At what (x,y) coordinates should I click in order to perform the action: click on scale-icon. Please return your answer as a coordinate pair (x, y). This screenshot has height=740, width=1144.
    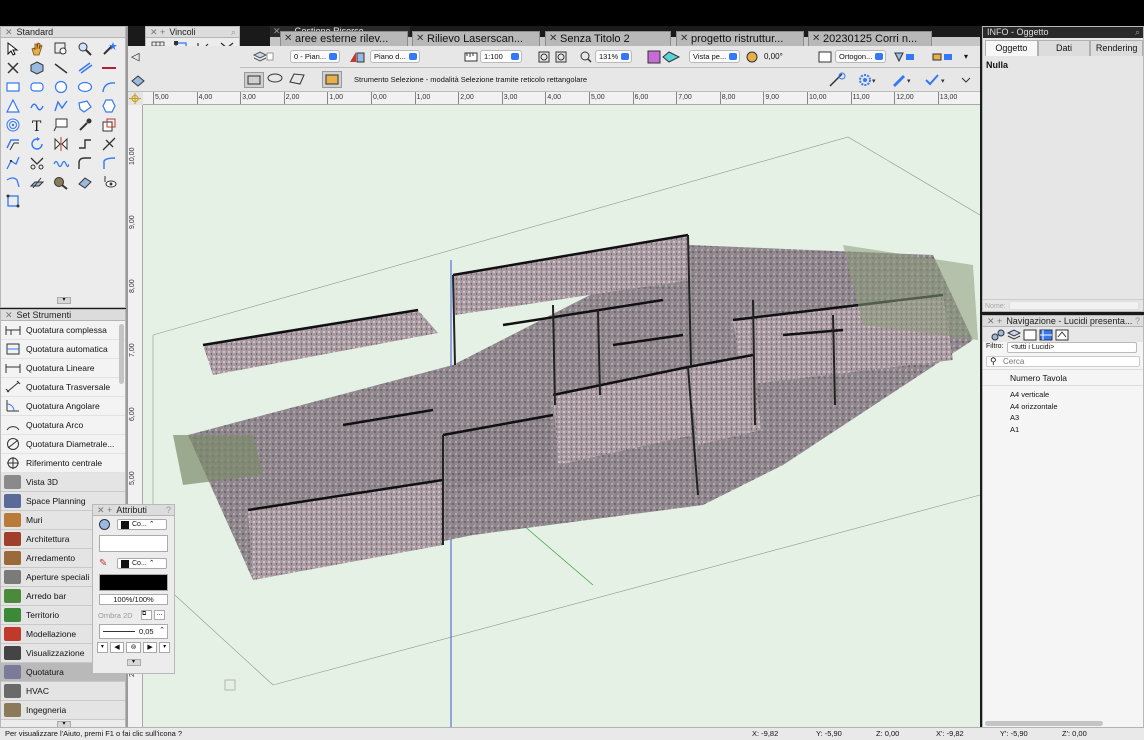
    Looking at the image, I should click on (471, 57).